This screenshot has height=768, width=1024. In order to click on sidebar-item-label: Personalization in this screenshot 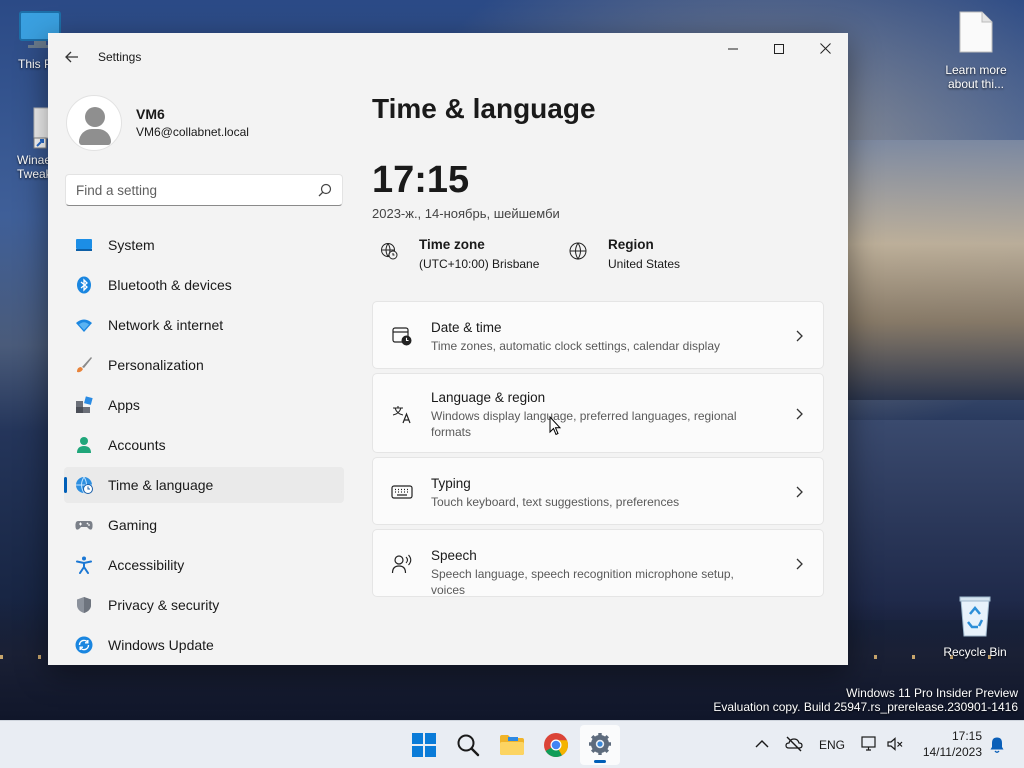, I will do `click(156, 365)`.